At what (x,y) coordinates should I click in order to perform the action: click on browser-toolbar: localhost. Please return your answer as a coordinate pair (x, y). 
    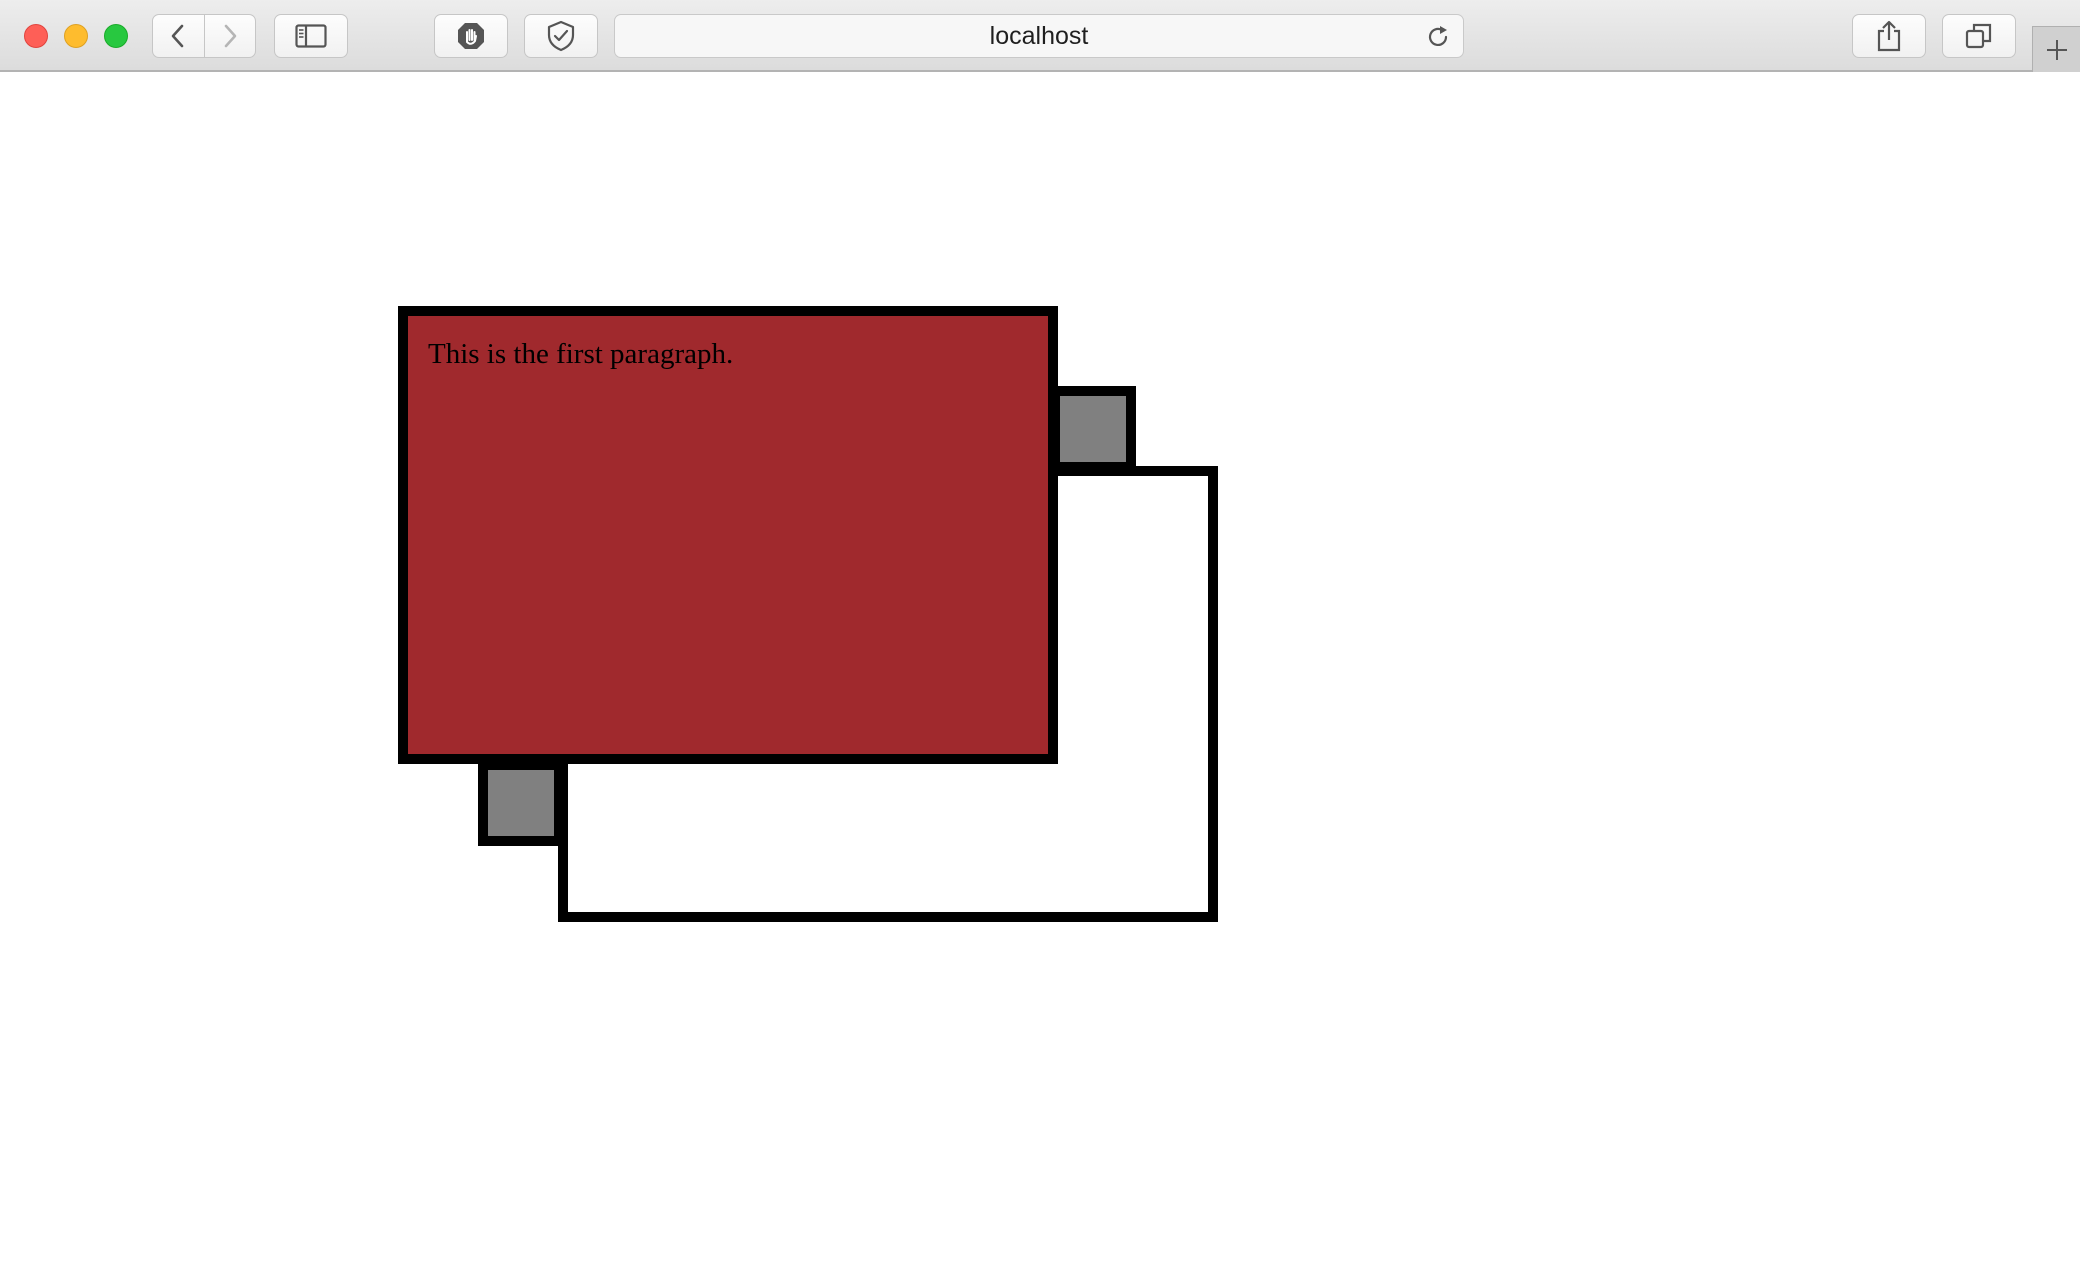
    Looking at the image, I should click on (1040, 36).